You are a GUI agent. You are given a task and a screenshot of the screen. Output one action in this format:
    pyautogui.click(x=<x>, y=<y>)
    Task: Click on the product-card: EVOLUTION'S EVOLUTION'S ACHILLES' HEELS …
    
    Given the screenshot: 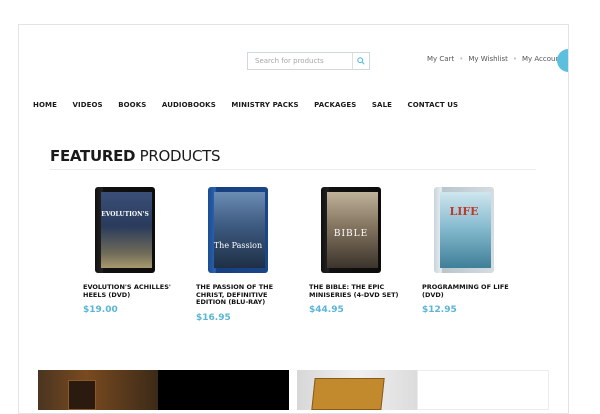 What is the action you would take?
    pyautogui.click(x=133, y=251)
    